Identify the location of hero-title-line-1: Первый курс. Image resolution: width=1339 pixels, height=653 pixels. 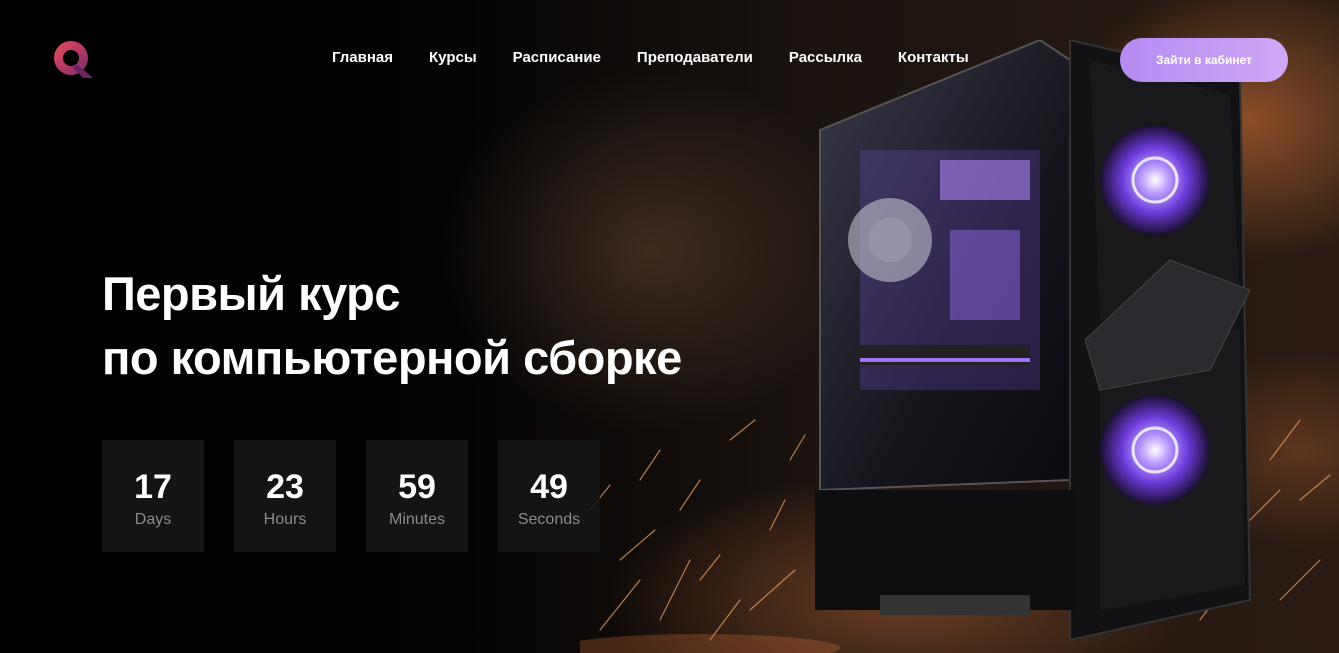
(251, 293).